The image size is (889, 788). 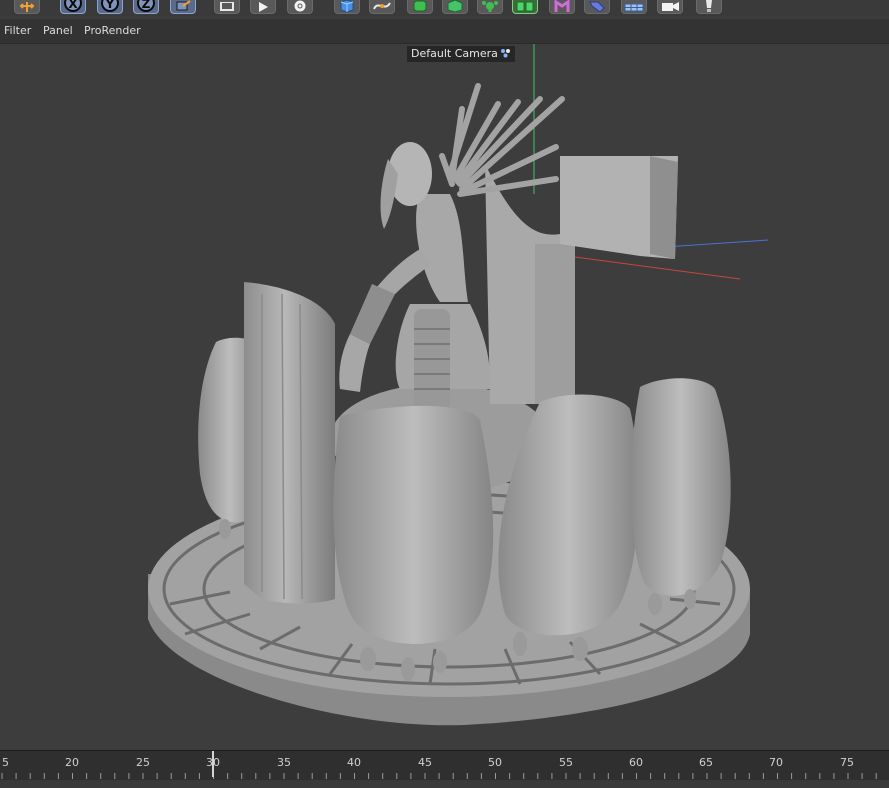 I want to click on floor-icon, so click(x=634, y=7).